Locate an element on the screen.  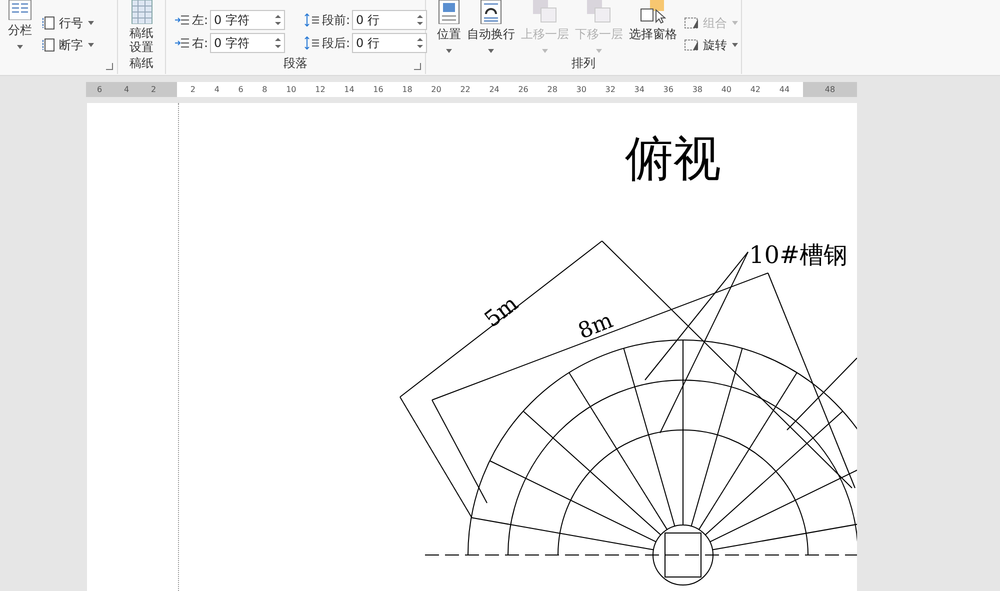
dimension-label: 10#槽钢 is located at coordinates (798, 255).